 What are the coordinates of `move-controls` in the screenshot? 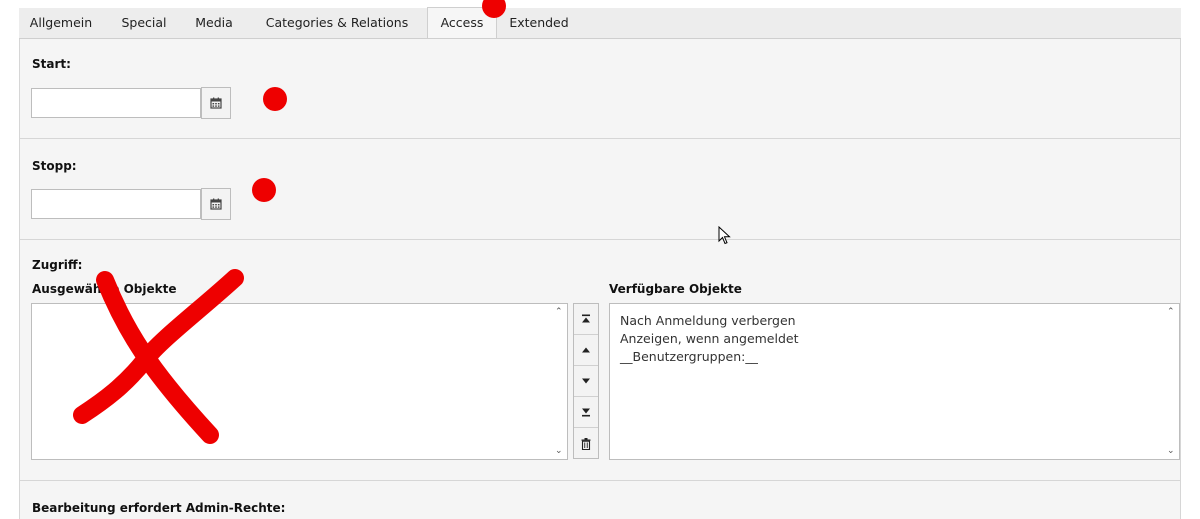 It's located at (586, 381).